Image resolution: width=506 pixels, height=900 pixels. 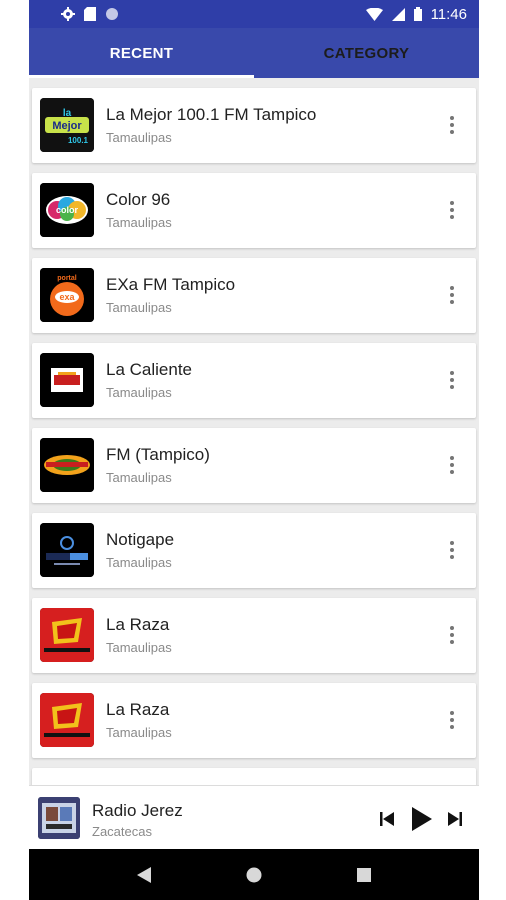 What do you see at coordinates (122, 831) in the screenshot?
I see `now-playing-subtitle: Zacatecas` at bounding box center [122, 831].